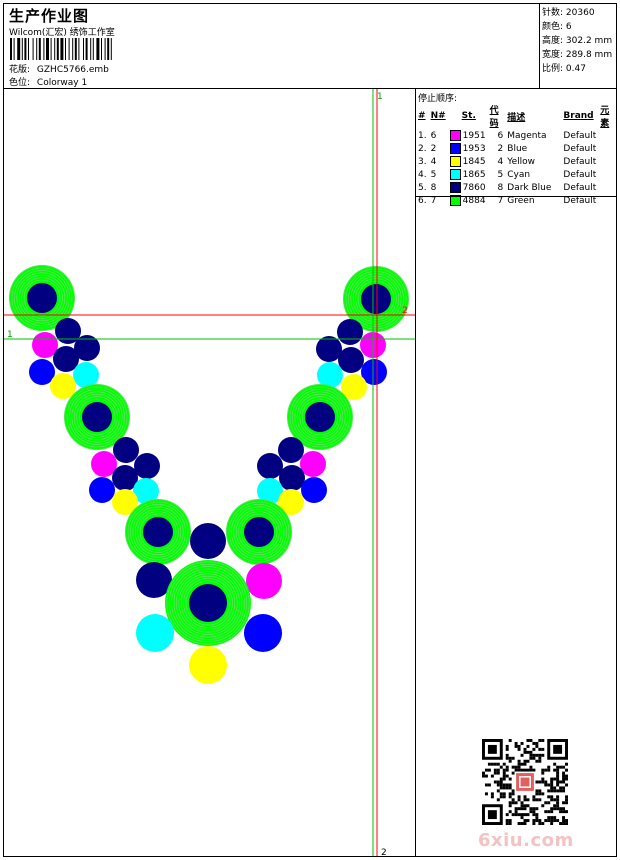 This screenshot has height=860, width=620. Describe the element at coordinates (264, 581) in the screenshot. I see `magenta-bead` at that location.